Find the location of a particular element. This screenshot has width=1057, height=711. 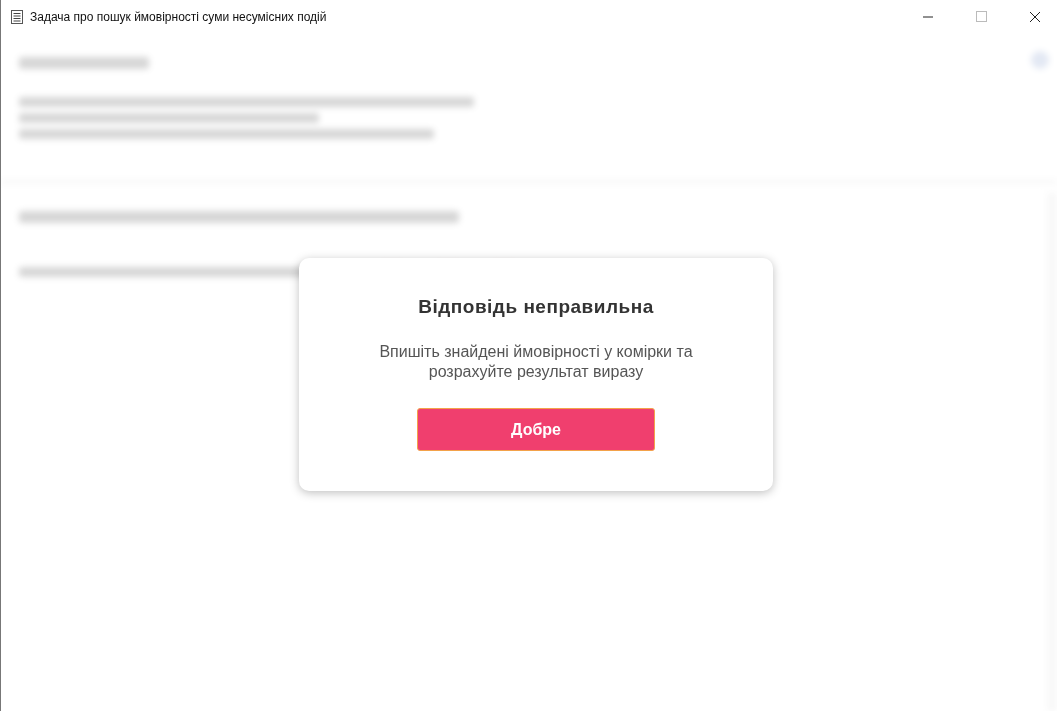

close-icon is located at coordinates (1035, 16).